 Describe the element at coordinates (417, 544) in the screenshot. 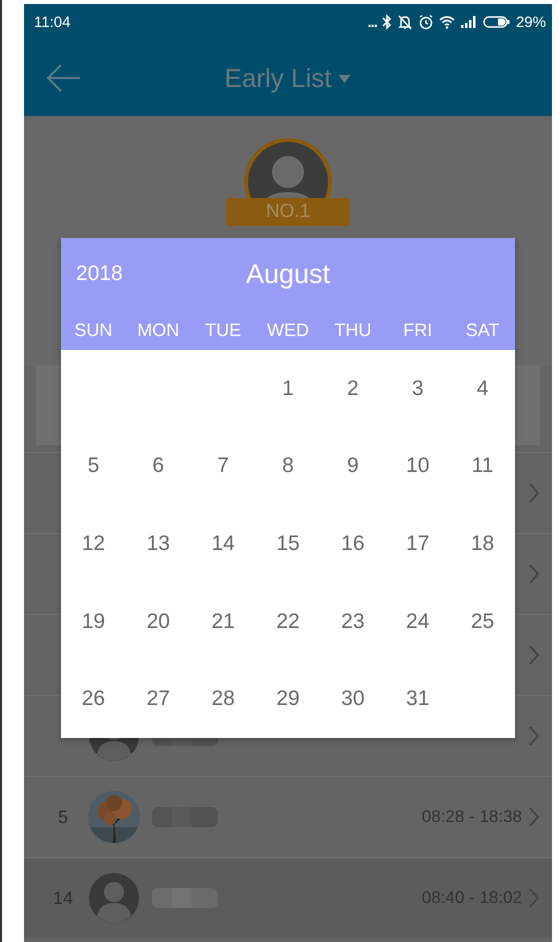

I see `date-cell: 17` at that location.